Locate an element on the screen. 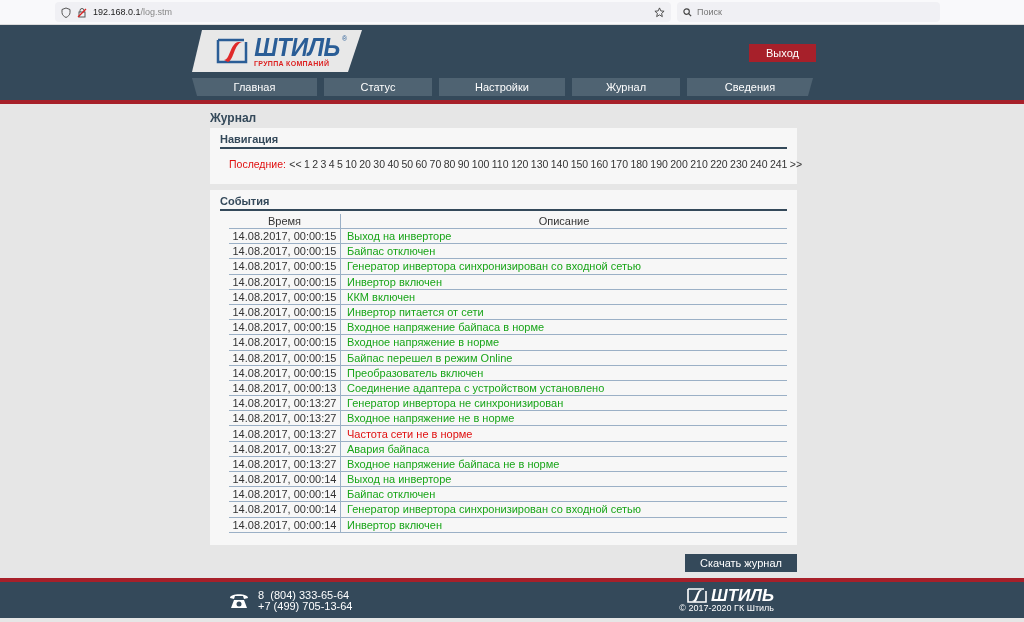 The image size is (1024, 622). page-title: Журнал is located at coordinates (234, 118).